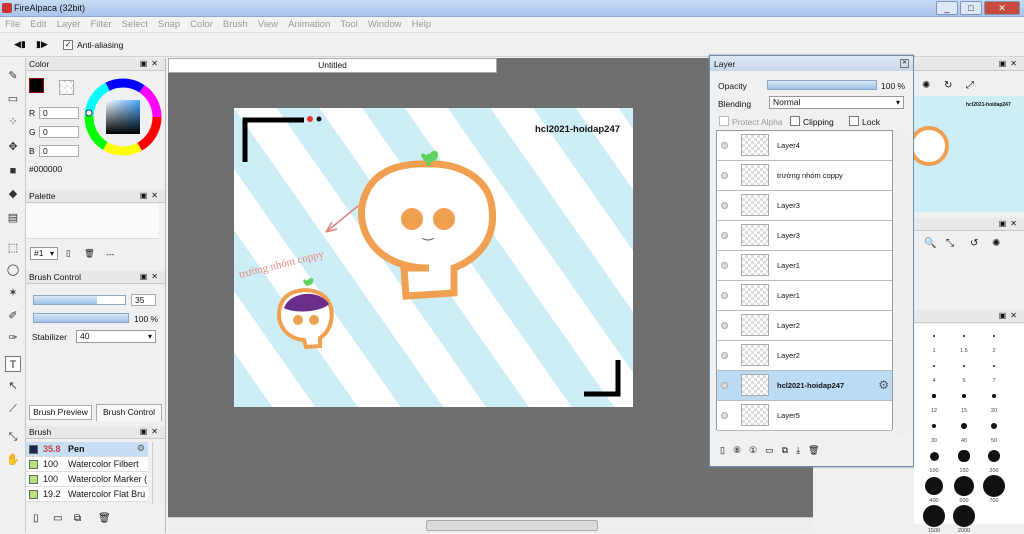 The width and height of the screenshot is (1024, 534). I want to click on layer-panel-close-icon: ✕, so click(904, 63).